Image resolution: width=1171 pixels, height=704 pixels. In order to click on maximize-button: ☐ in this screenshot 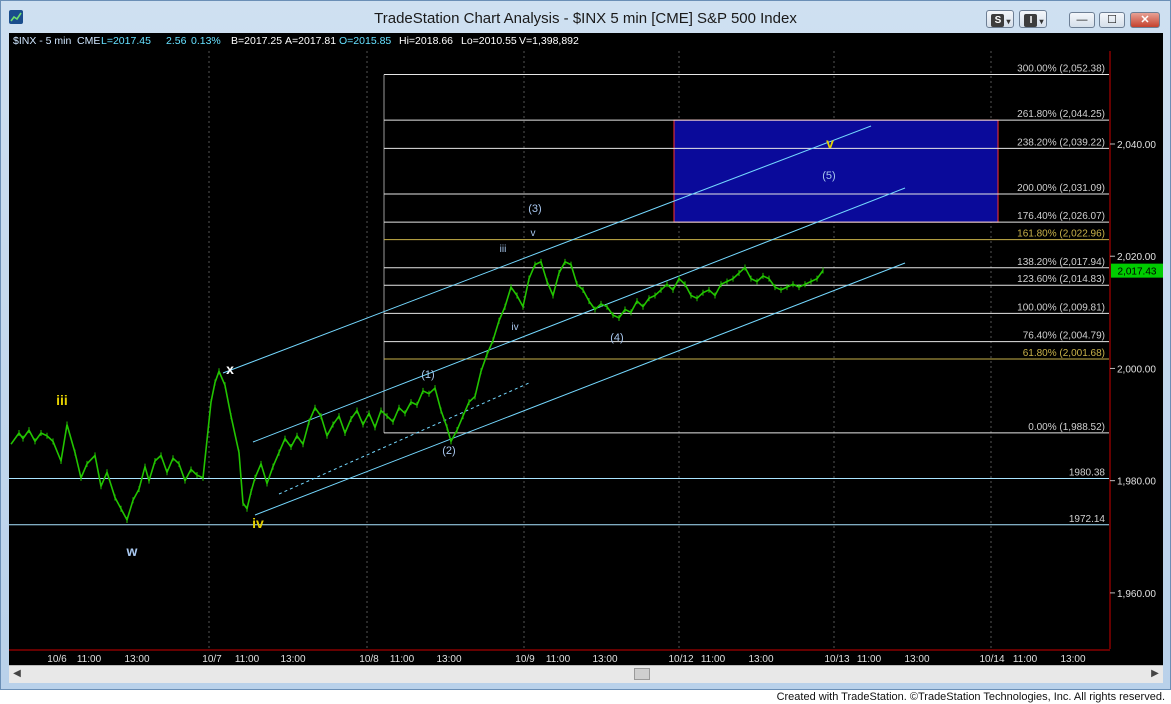, I will do `click(1112, 20)`.